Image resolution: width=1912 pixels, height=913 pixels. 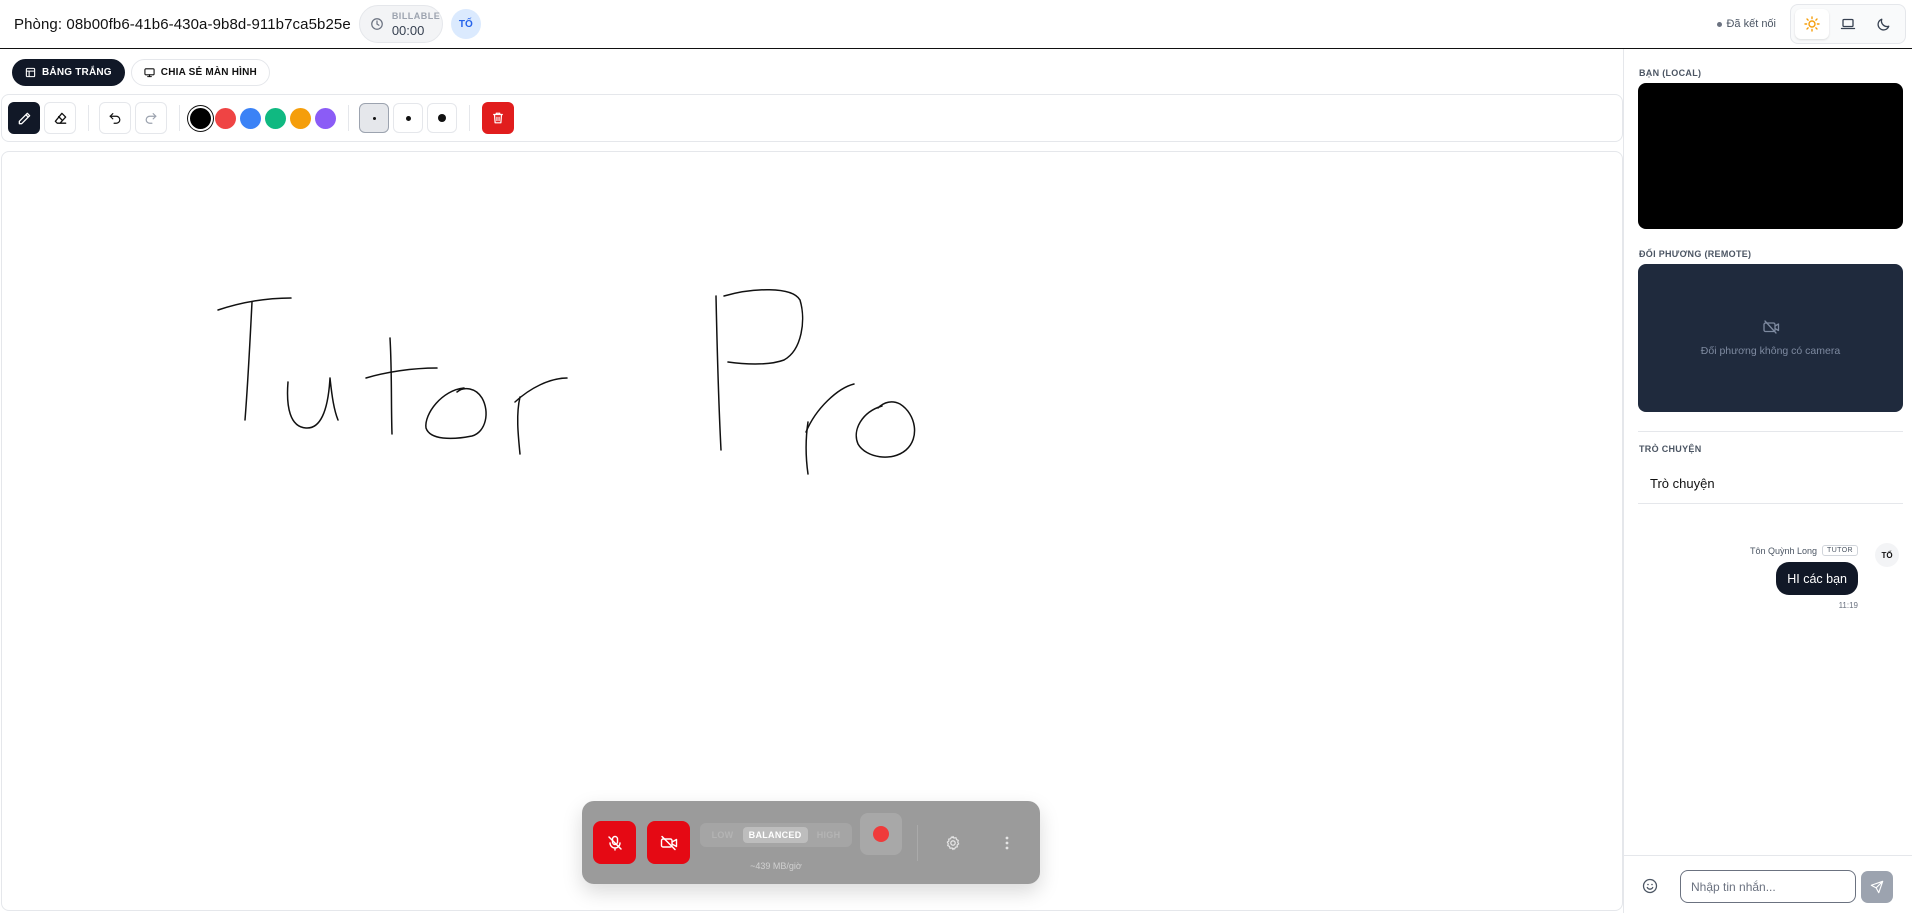 I want to click on brush-size-medium, so click(x=408, y=118).